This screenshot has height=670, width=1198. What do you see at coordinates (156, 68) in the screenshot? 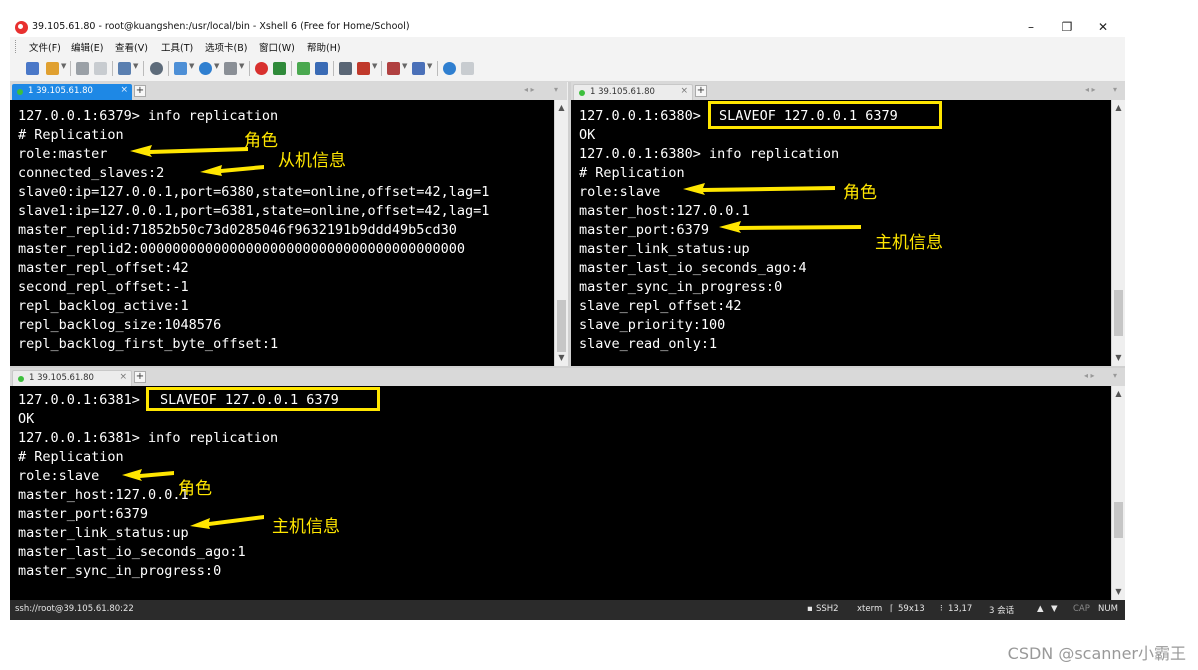
I see `search-icon` at bounding box center [156, 68].